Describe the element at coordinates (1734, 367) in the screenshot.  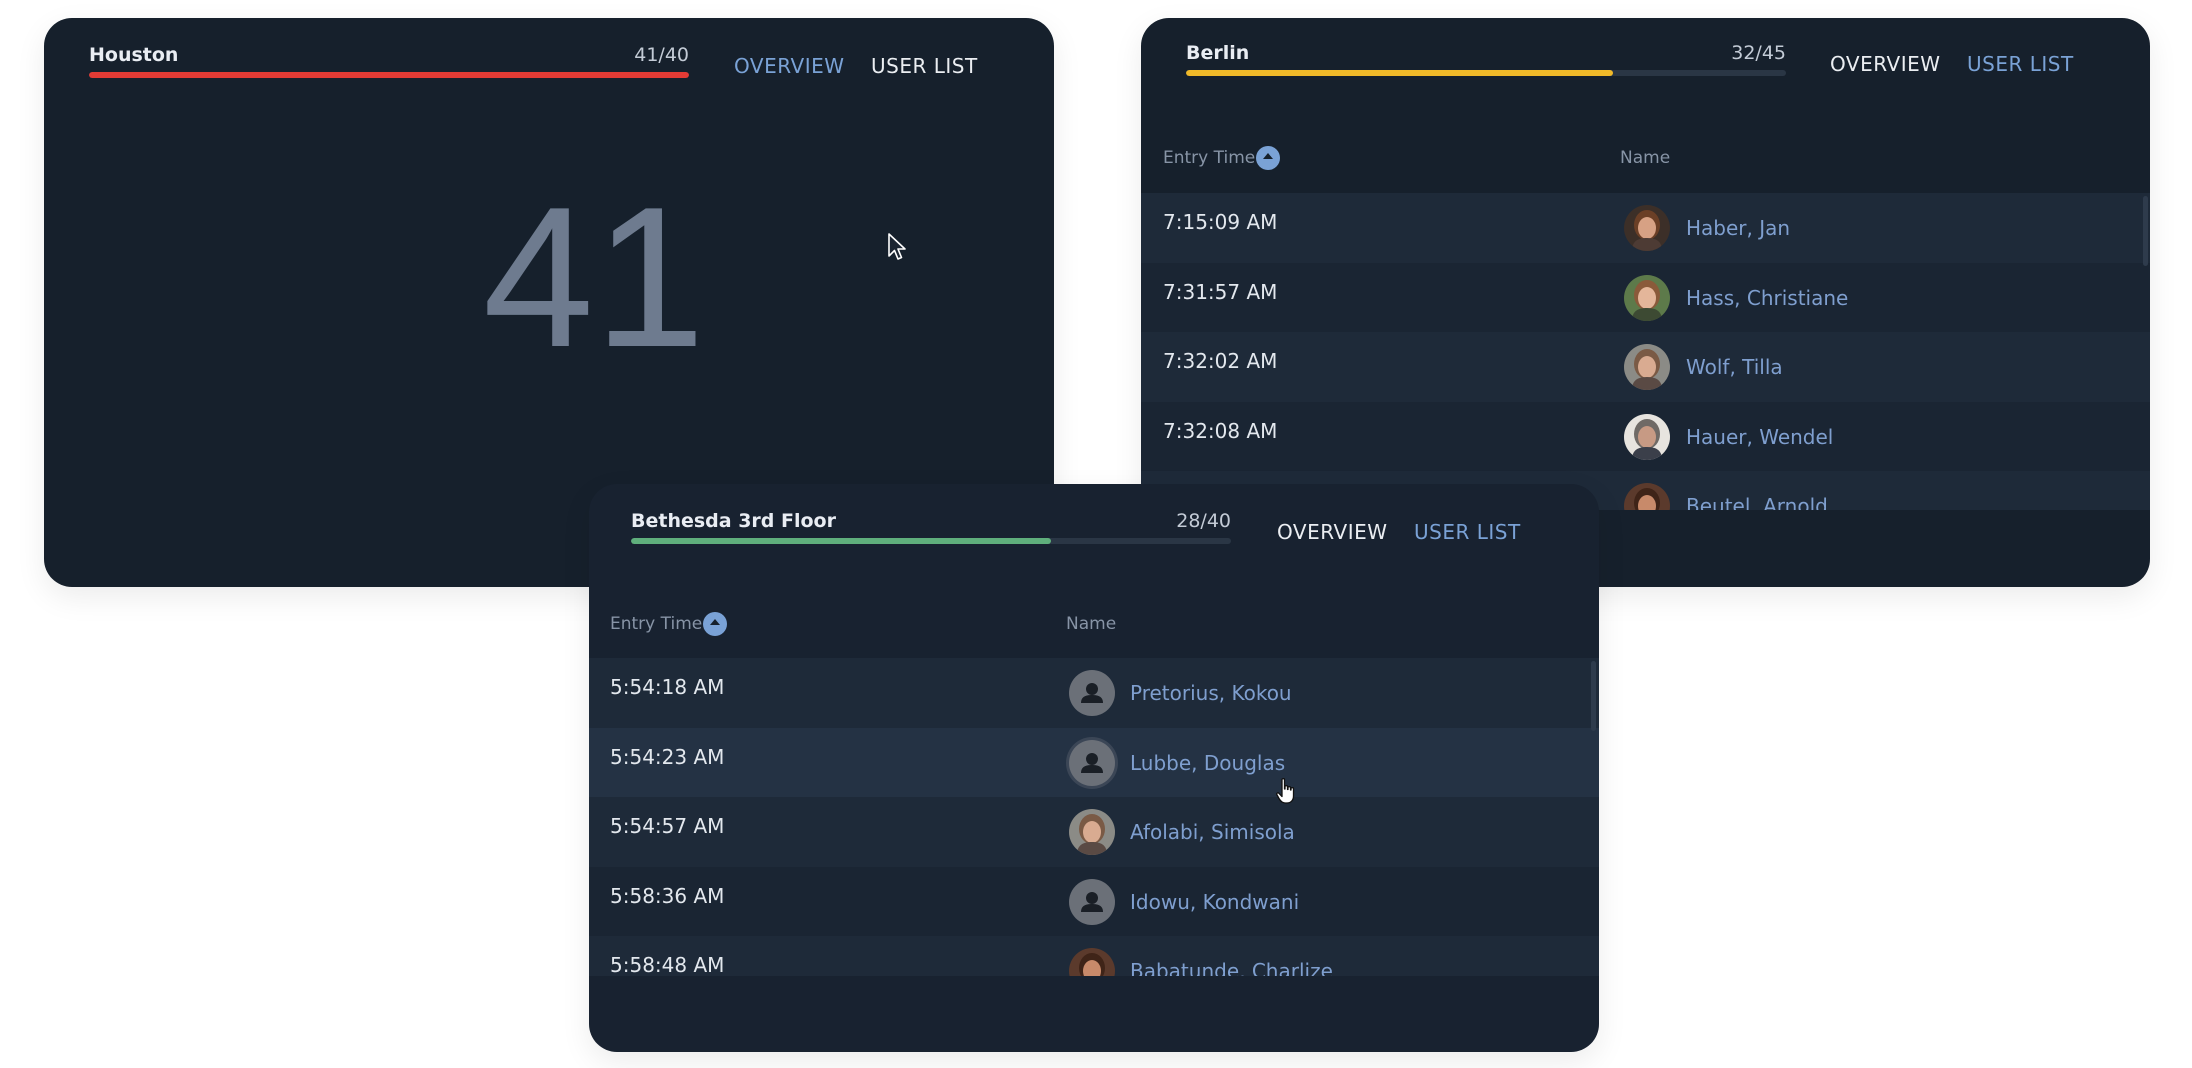
I see `user-name-link: Wolf, Tilla` at that location.